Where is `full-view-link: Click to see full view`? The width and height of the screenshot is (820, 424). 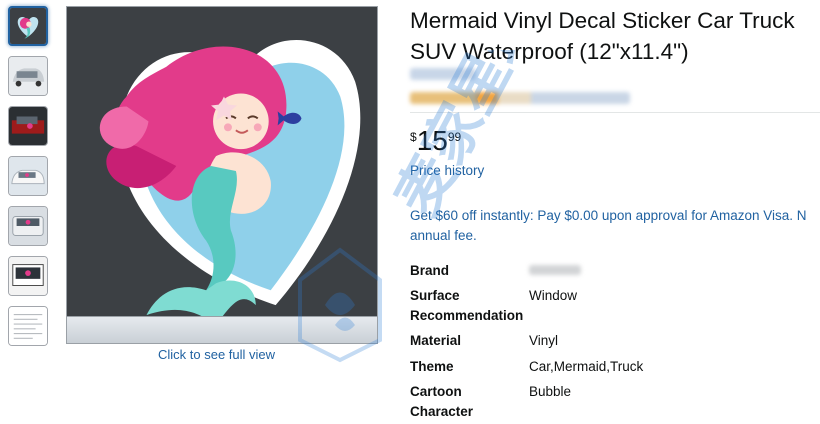
full-view-link: Click to see full view is located at coordinates (216, 354).